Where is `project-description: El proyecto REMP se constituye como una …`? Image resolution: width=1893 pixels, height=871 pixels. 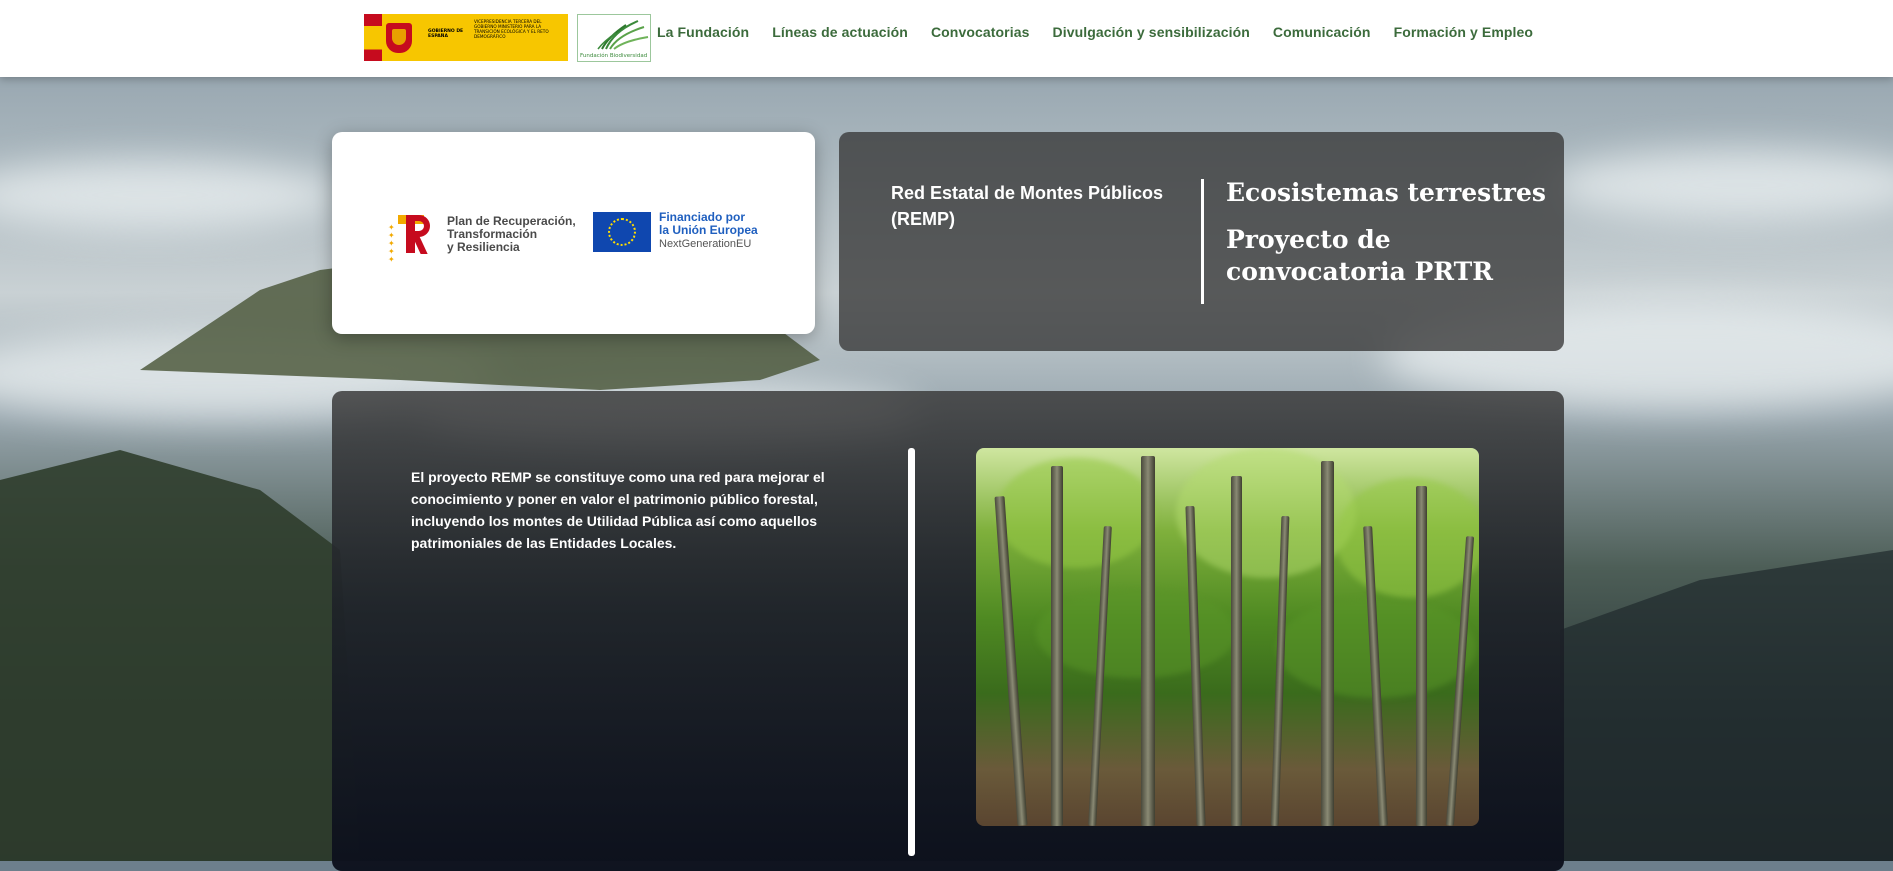
project-description: El proyecto REMP se constituye como una … is located at coordinates (618, 510).